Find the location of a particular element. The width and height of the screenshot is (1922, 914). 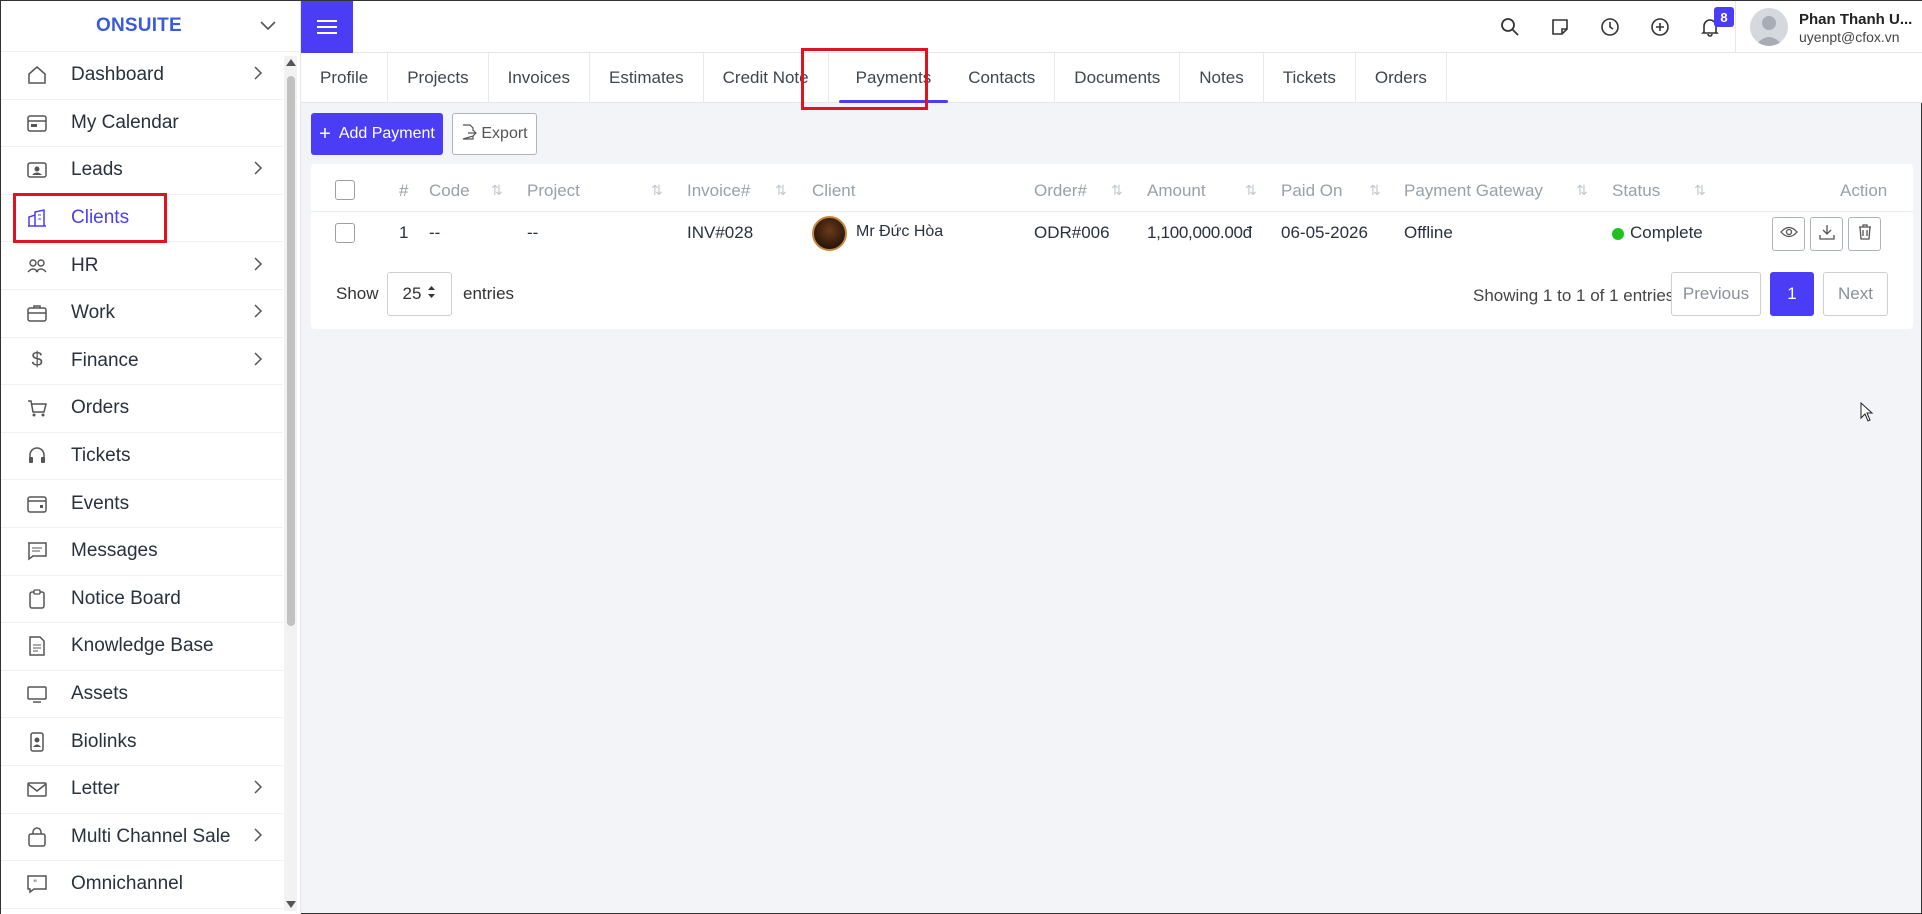

header-divider is located at coordinates (1735, 27).